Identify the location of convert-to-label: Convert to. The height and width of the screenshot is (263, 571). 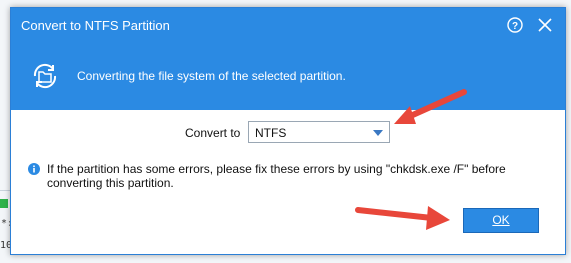
(213, 133).